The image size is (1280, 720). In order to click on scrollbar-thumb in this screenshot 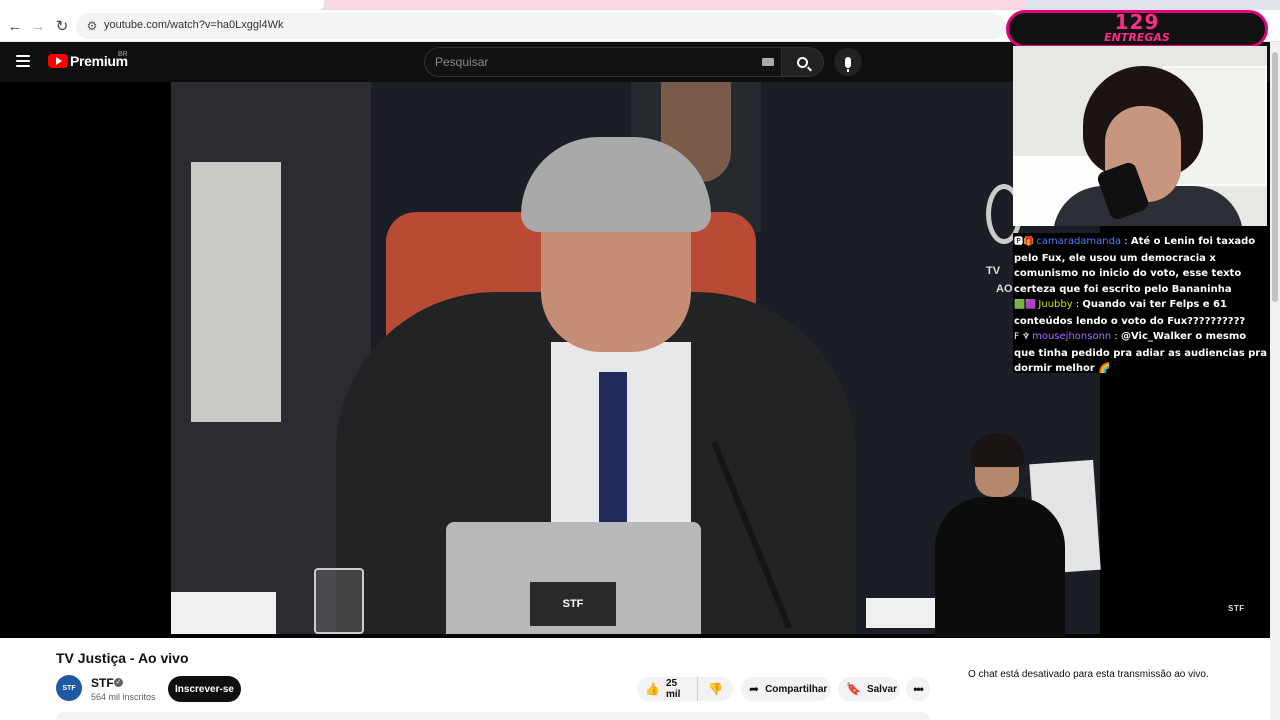, I will do `click(1275, 177)`.